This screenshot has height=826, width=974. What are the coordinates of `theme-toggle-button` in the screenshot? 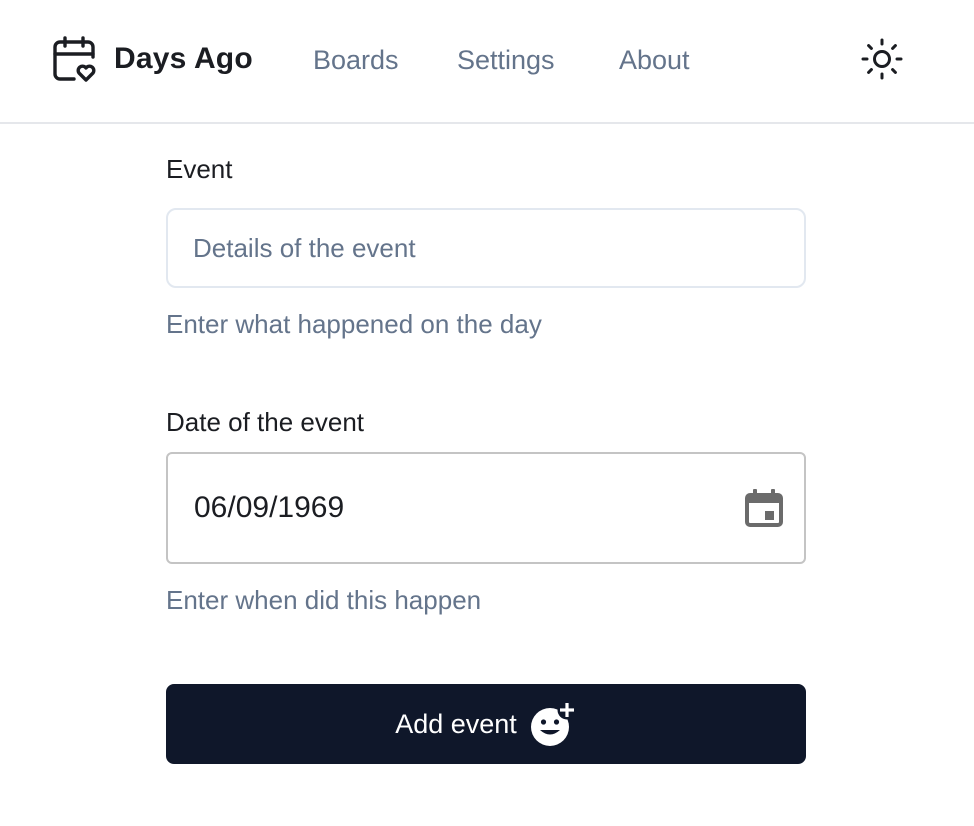 It's located at (882, 59).